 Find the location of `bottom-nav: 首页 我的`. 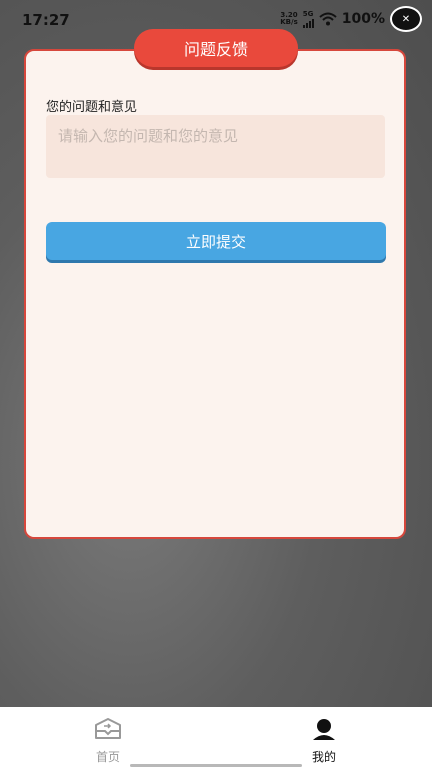

bottom-nav: 首页 我的 is located at coordinates (216, 737).